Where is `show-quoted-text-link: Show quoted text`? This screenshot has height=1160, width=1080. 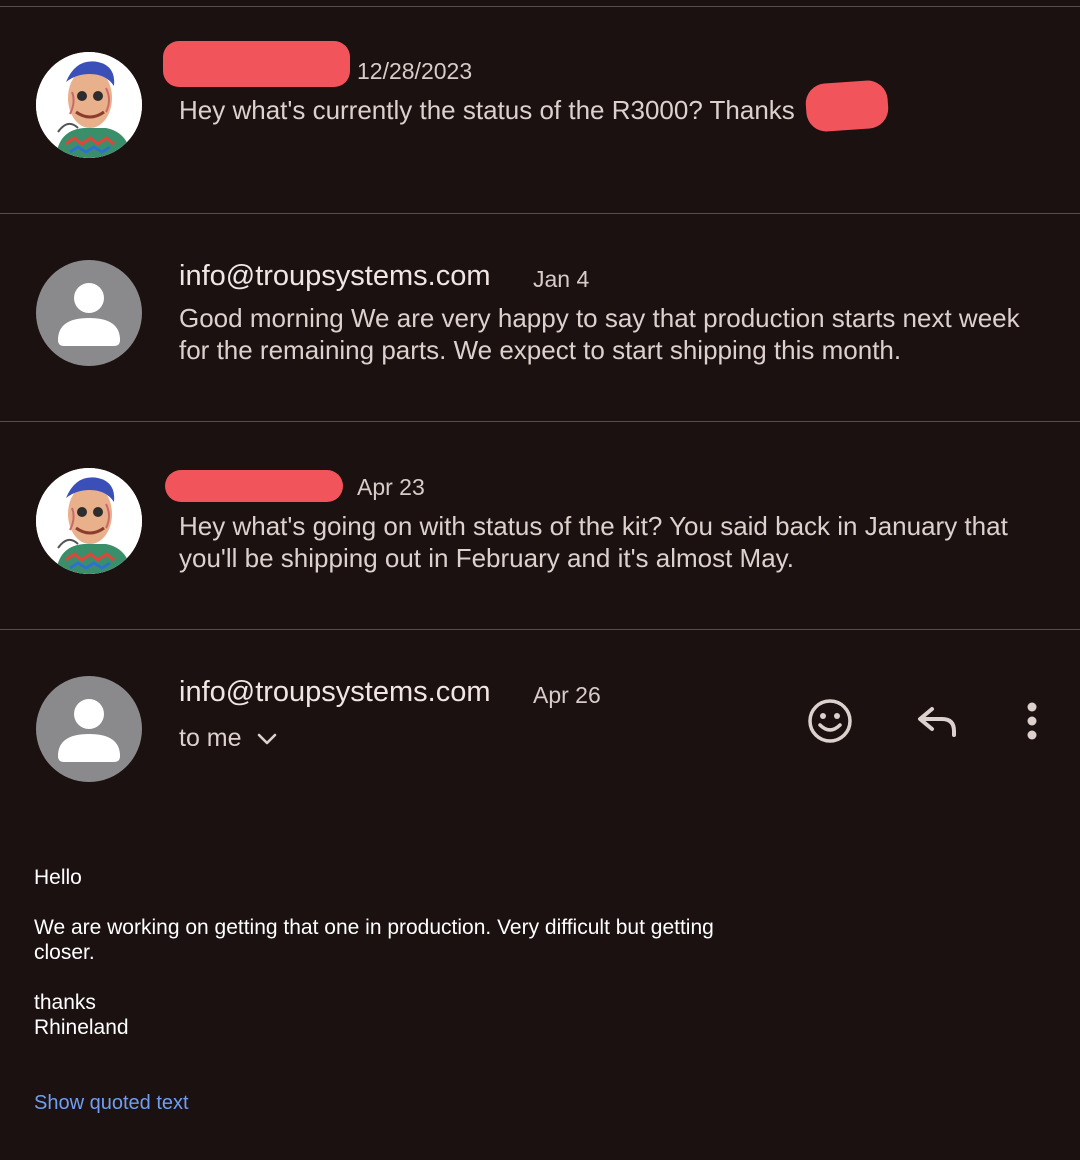
show-quoted-text-link: Show quoted text is located at coordinates (111, 1103).